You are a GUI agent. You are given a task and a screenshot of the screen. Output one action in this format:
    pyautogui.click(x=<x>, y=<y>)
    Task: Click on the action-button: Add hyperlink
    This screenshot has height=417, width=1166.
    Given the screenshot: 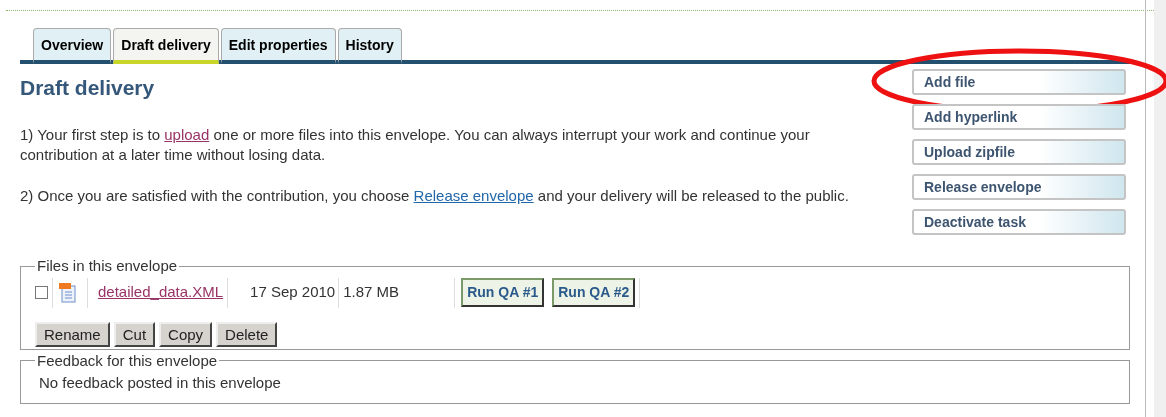 What is the action you would take?
    pyautogui.click(x=1019, y=117)
    